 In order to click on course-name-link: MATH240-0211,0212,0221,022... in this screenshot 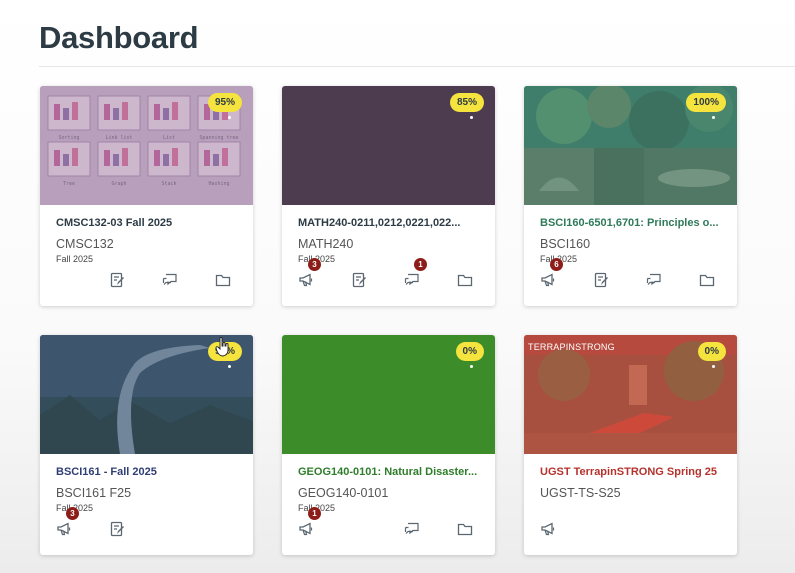, I will do `click(391, 223)`.